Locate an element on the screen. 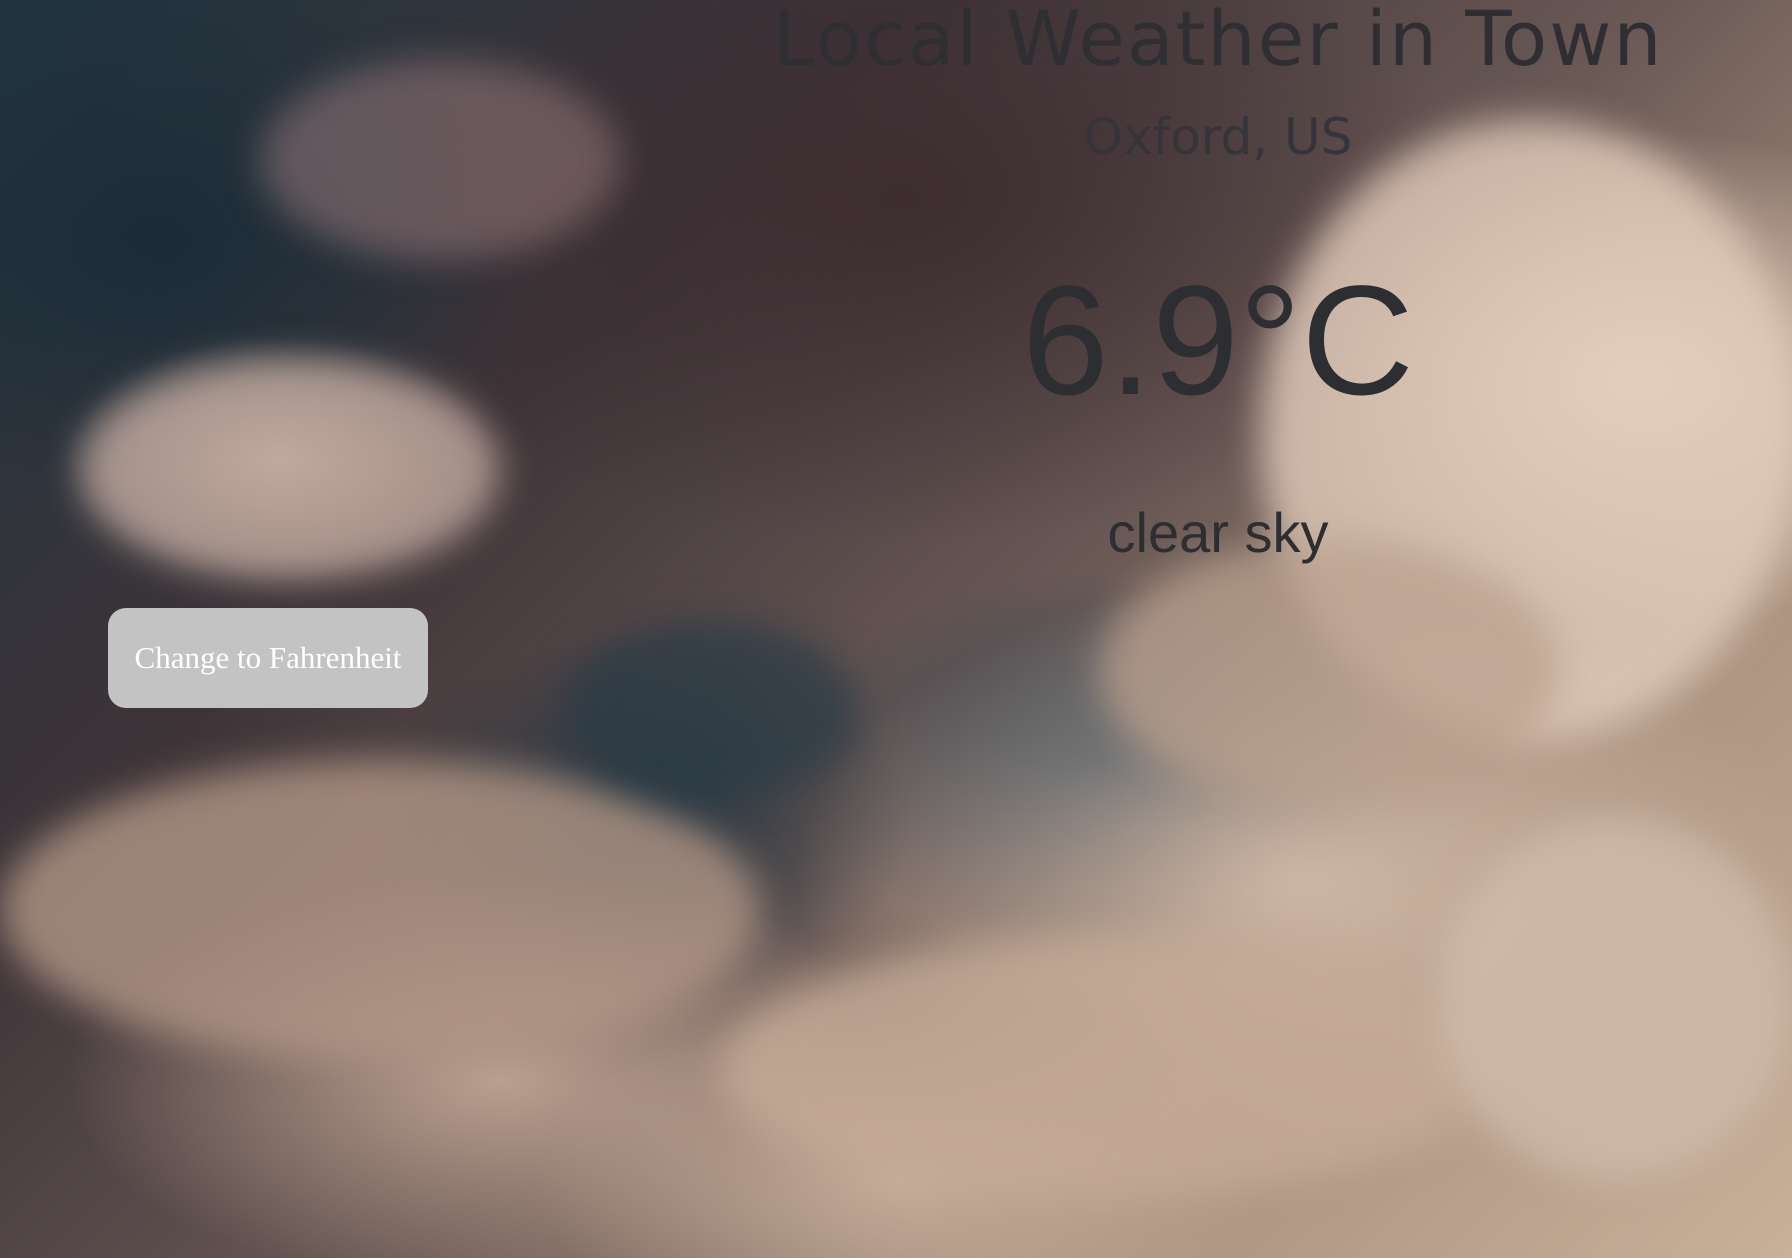 The width and height of the screenshot is (1792, 1258). page-title: Local Weather in Town is located at coordinates (1218, 41).